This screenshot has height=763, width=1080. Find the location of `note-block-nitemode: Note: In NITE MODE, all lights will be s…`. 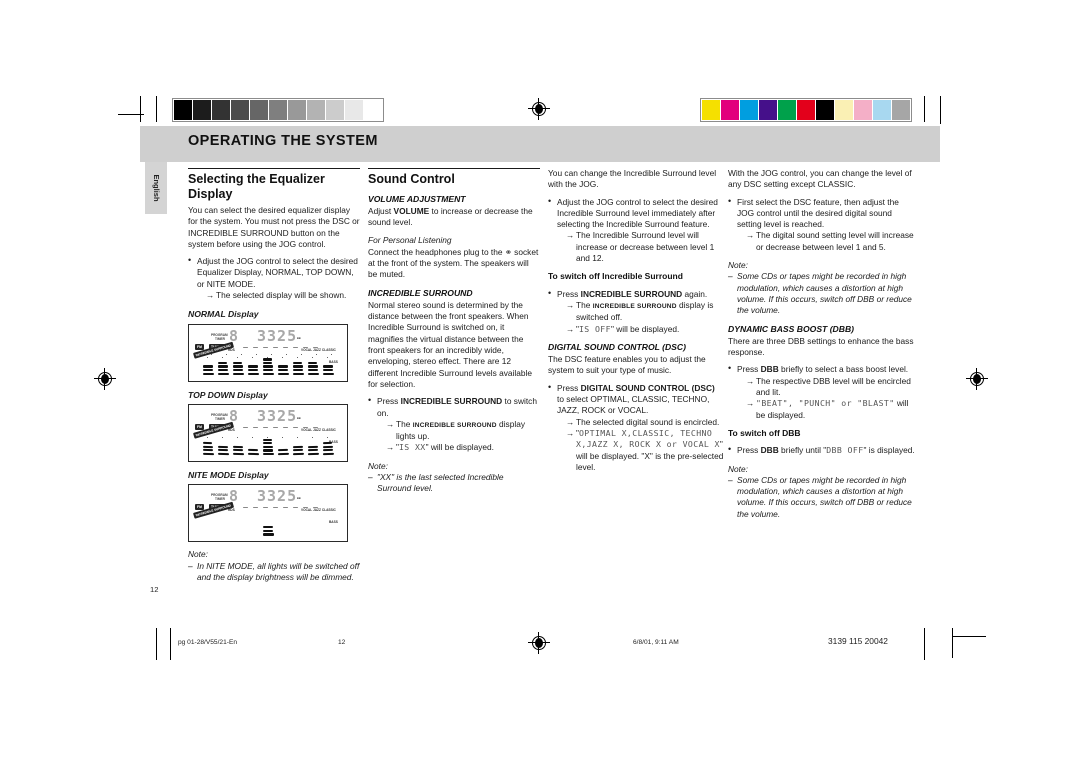

note-block-nitemode: Note: In NITE MODE, all lights will be s… is located at coordinates (274, 566).